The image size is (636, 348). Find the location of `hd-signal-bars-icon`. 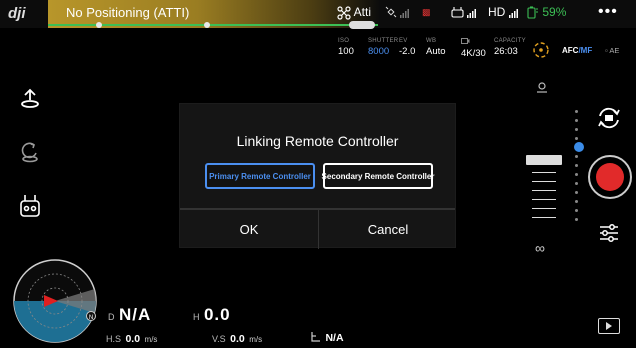

hd-signal-bars-icon is located at coordinates (513, 13).